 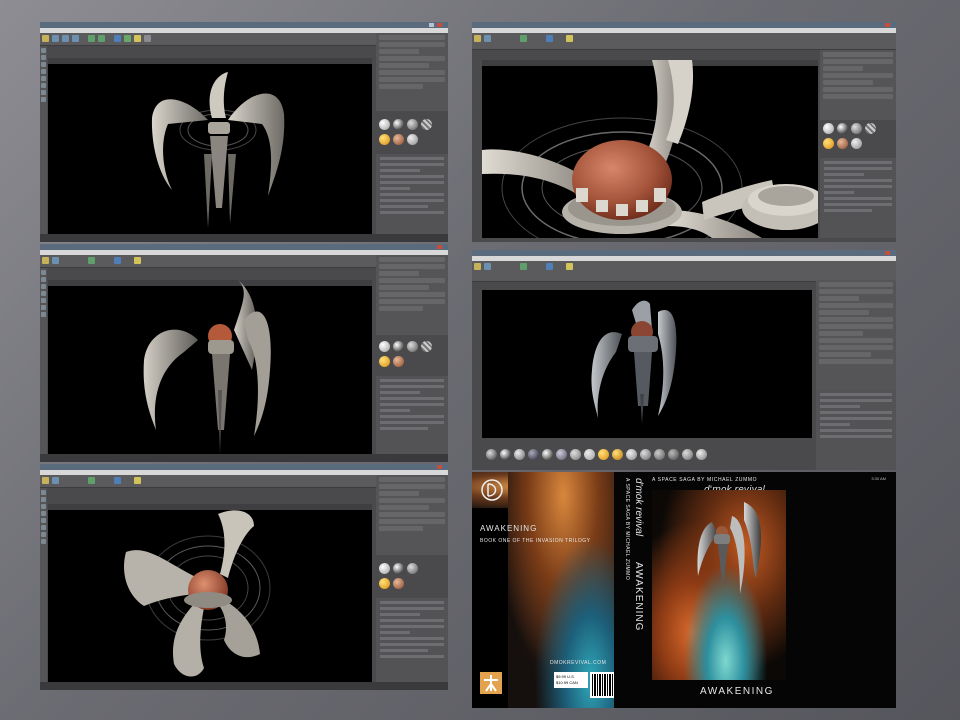 What do you see at coordinates (127, 38) in the screenshot?
I see `nurbs-icon` at bounding box center [127, 38].